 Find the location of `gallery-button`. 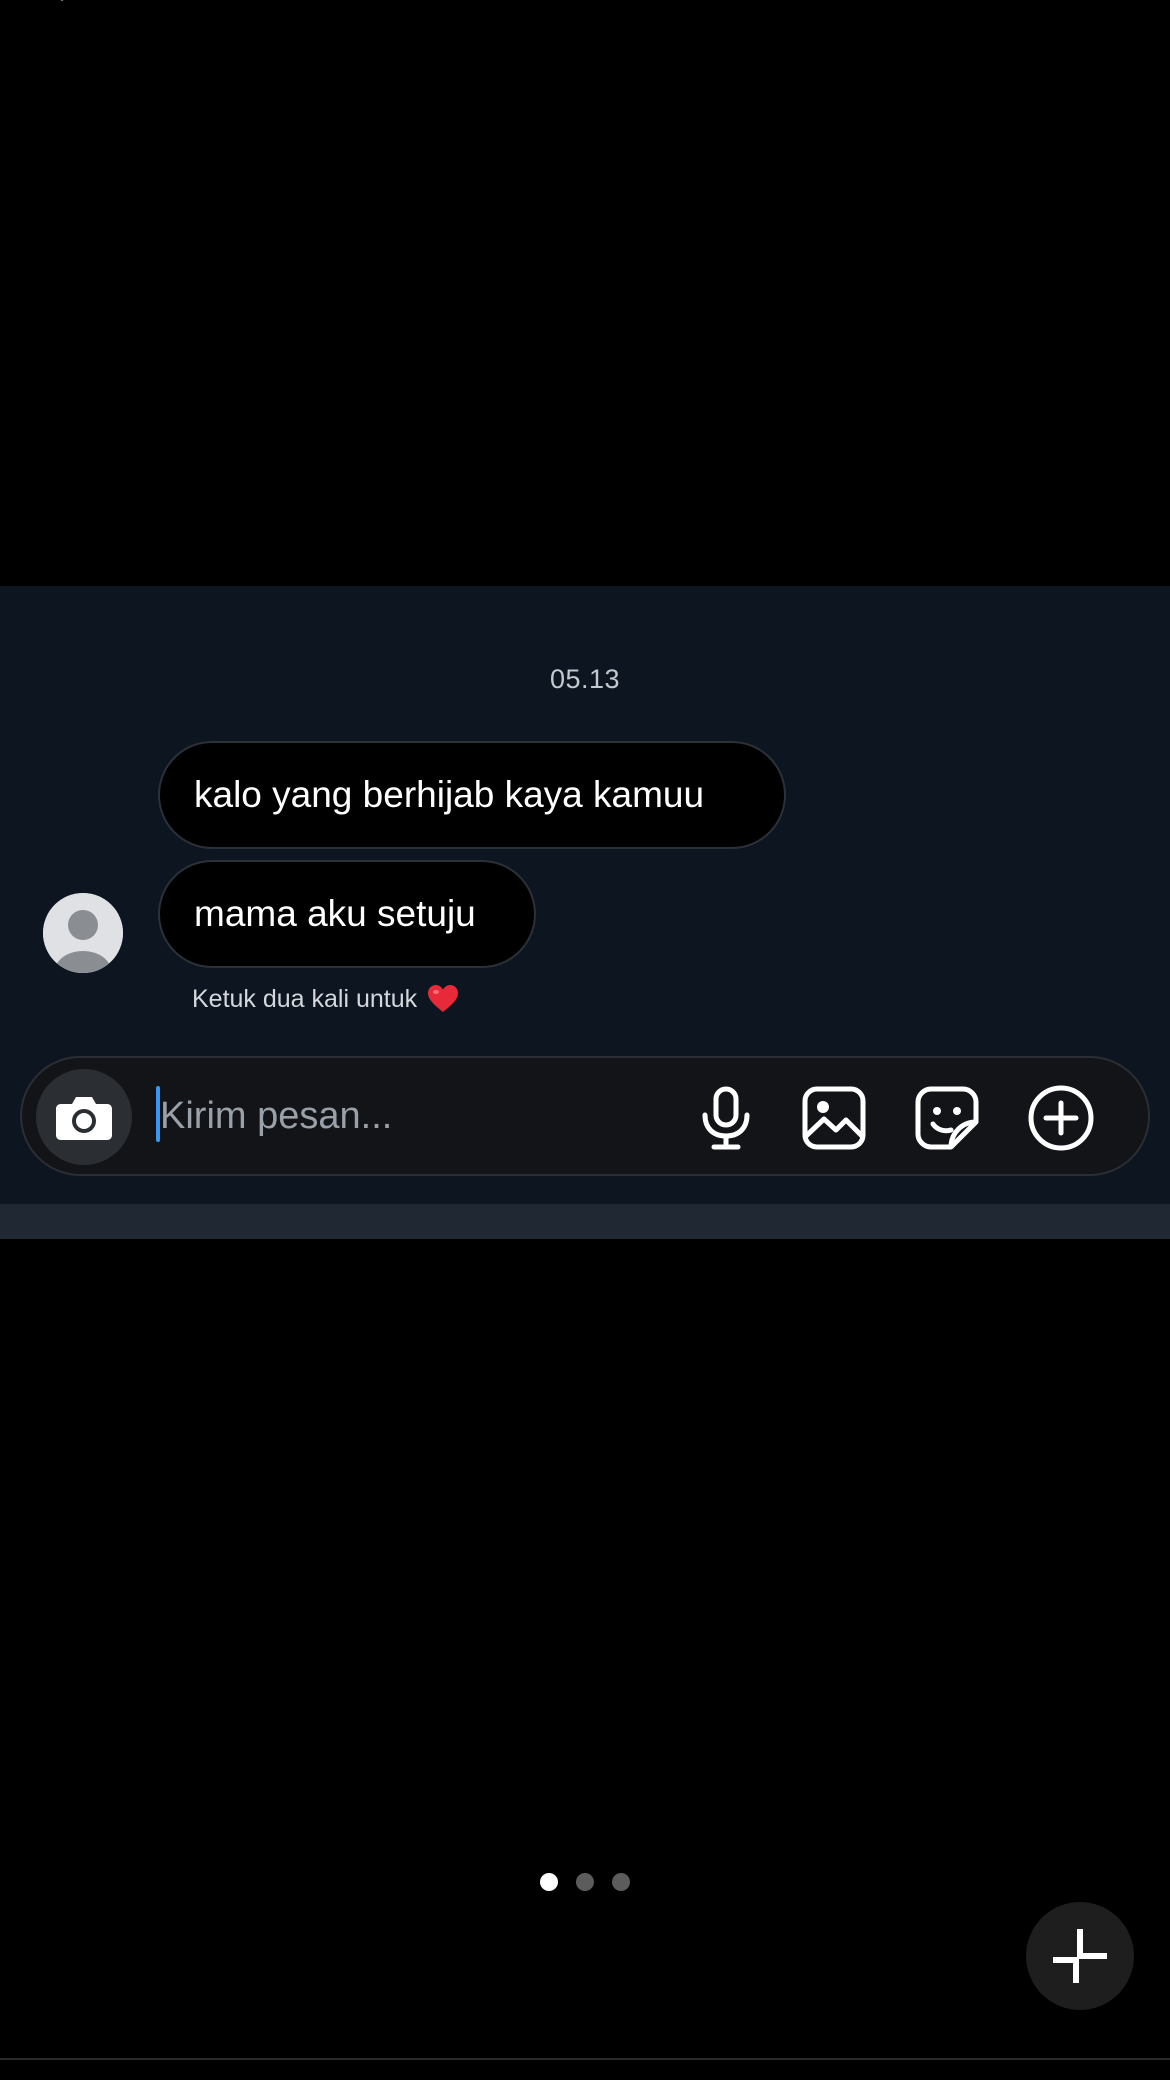

gallery-button is located at coordinates (834, 1118).